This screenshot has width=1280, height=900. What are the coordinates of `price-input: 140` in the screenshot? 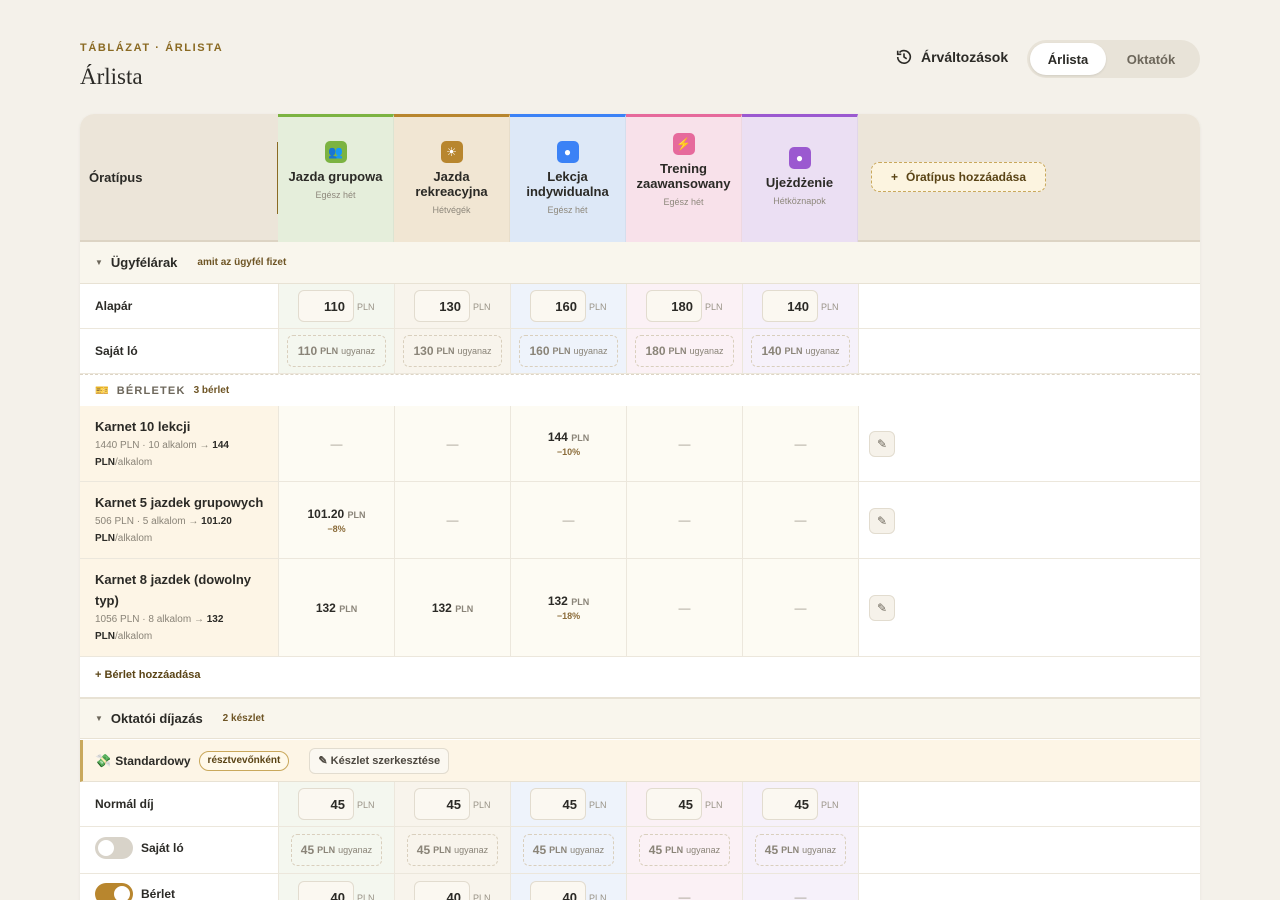 It's located at (790, 306).